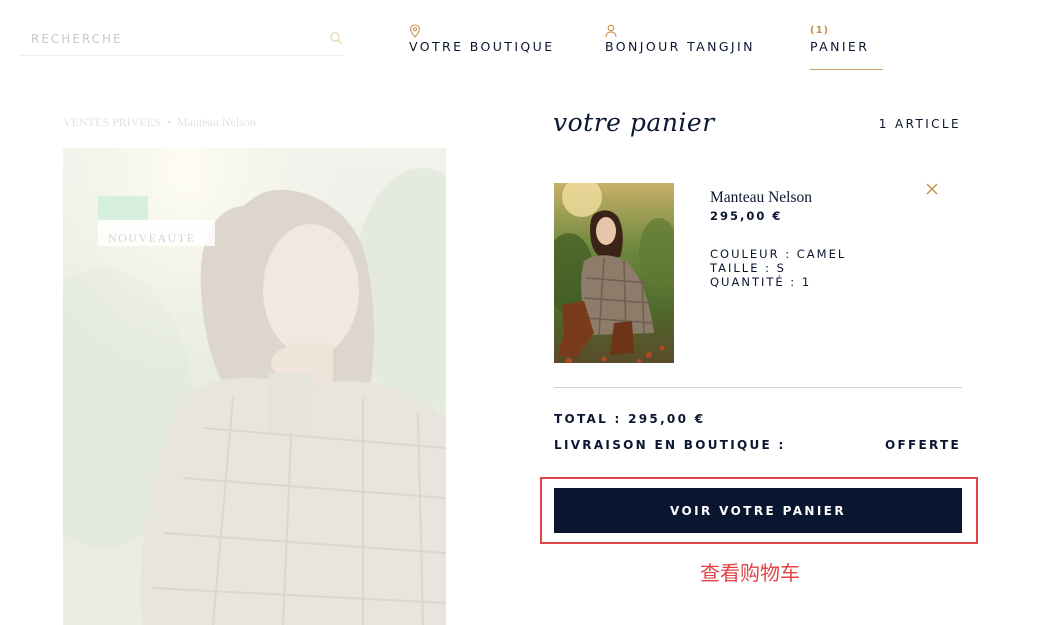  I want to click on nav-your-boutique: VOTRE BOUTIQUE, so click(489, 47).